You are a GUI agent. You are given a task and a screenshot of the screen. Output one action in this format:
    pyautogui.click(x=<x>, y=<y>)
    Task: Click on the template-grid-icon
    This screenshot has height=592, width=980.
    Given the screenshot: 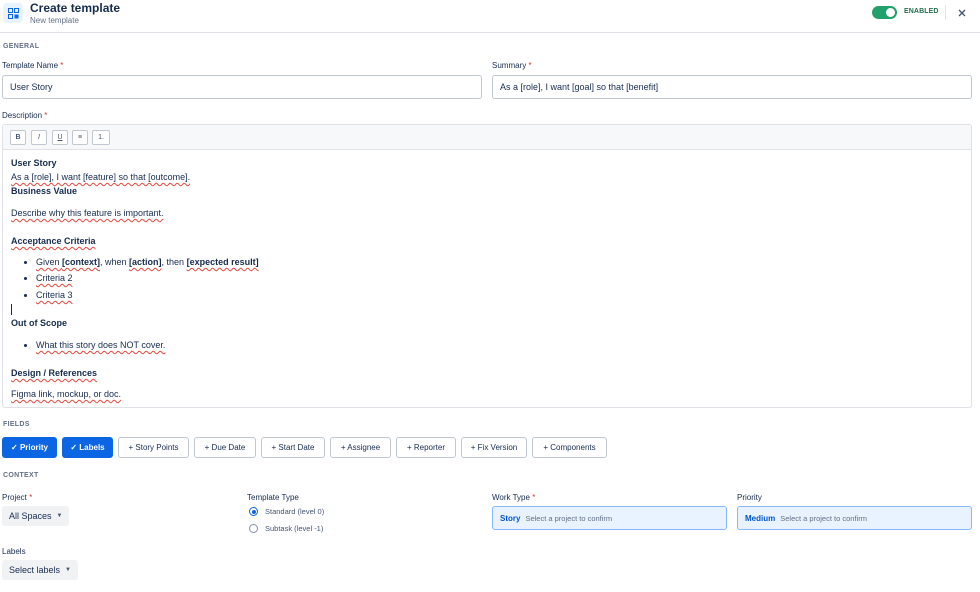 What is the action you would take?
    pyautogui.click(x=13, y=13)
    